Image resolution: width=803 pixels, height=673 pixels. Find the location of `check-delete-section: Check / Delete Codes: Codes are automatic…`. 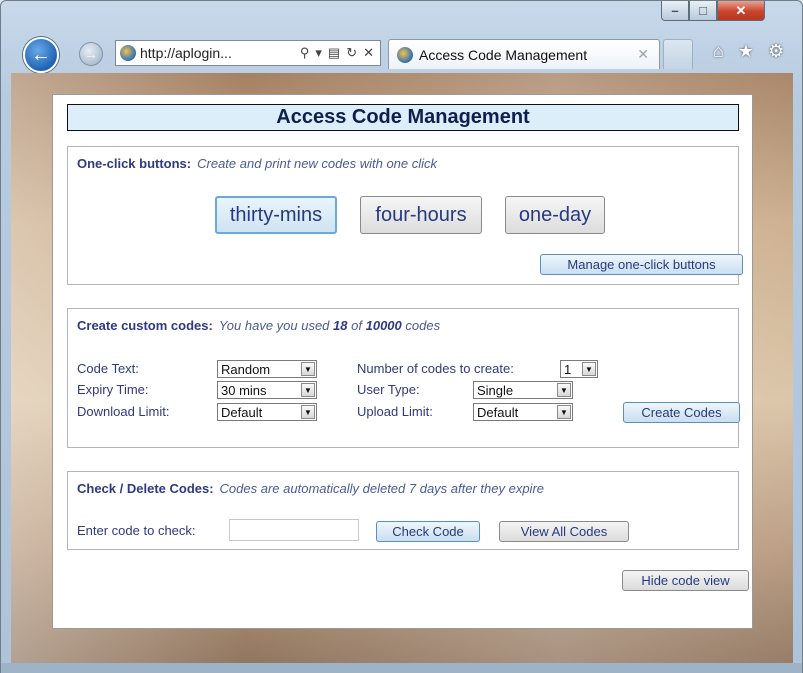

check-delete-section: Check / Delete Codes: Codes are automatic… is located at coordinates (403, 510).